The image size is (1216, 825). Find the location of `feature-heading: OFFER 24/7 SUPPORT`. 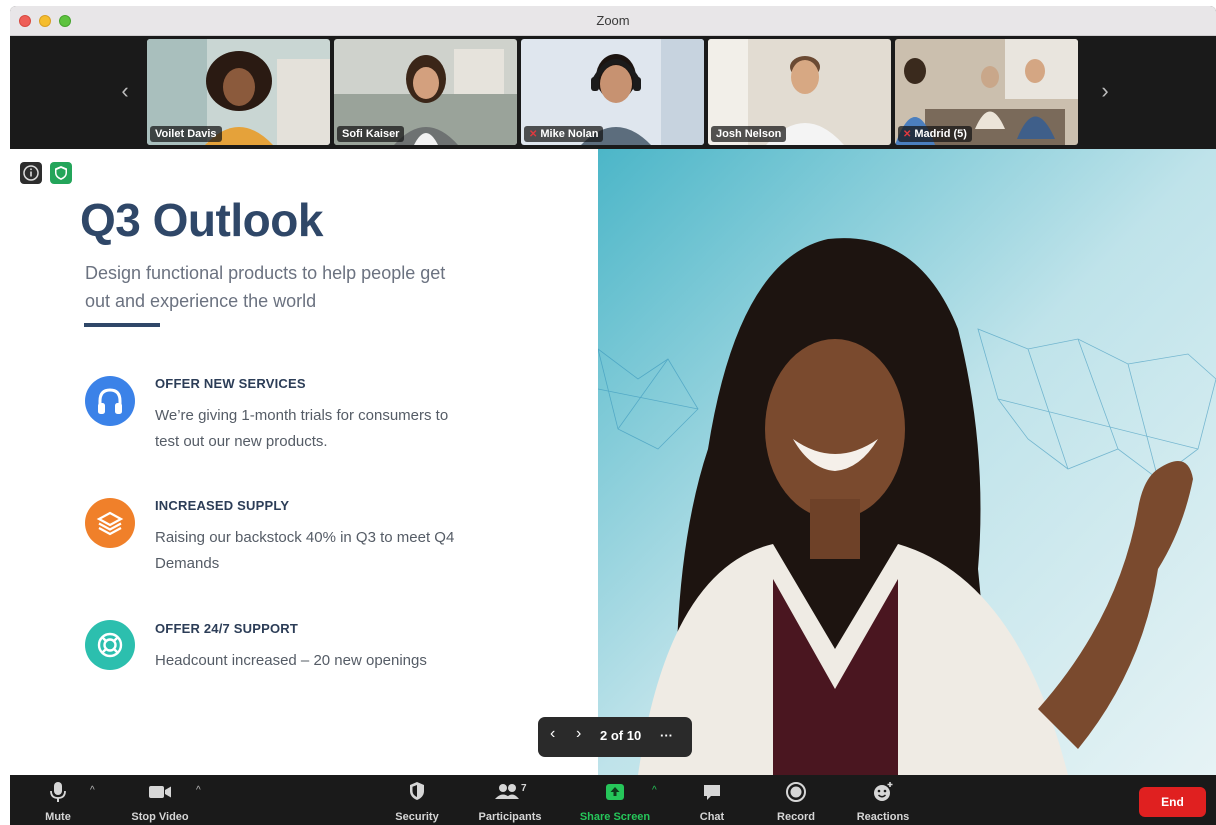

feature-heading: OFFER 24/7 SUPPORT is located at coordinates (227, 628).